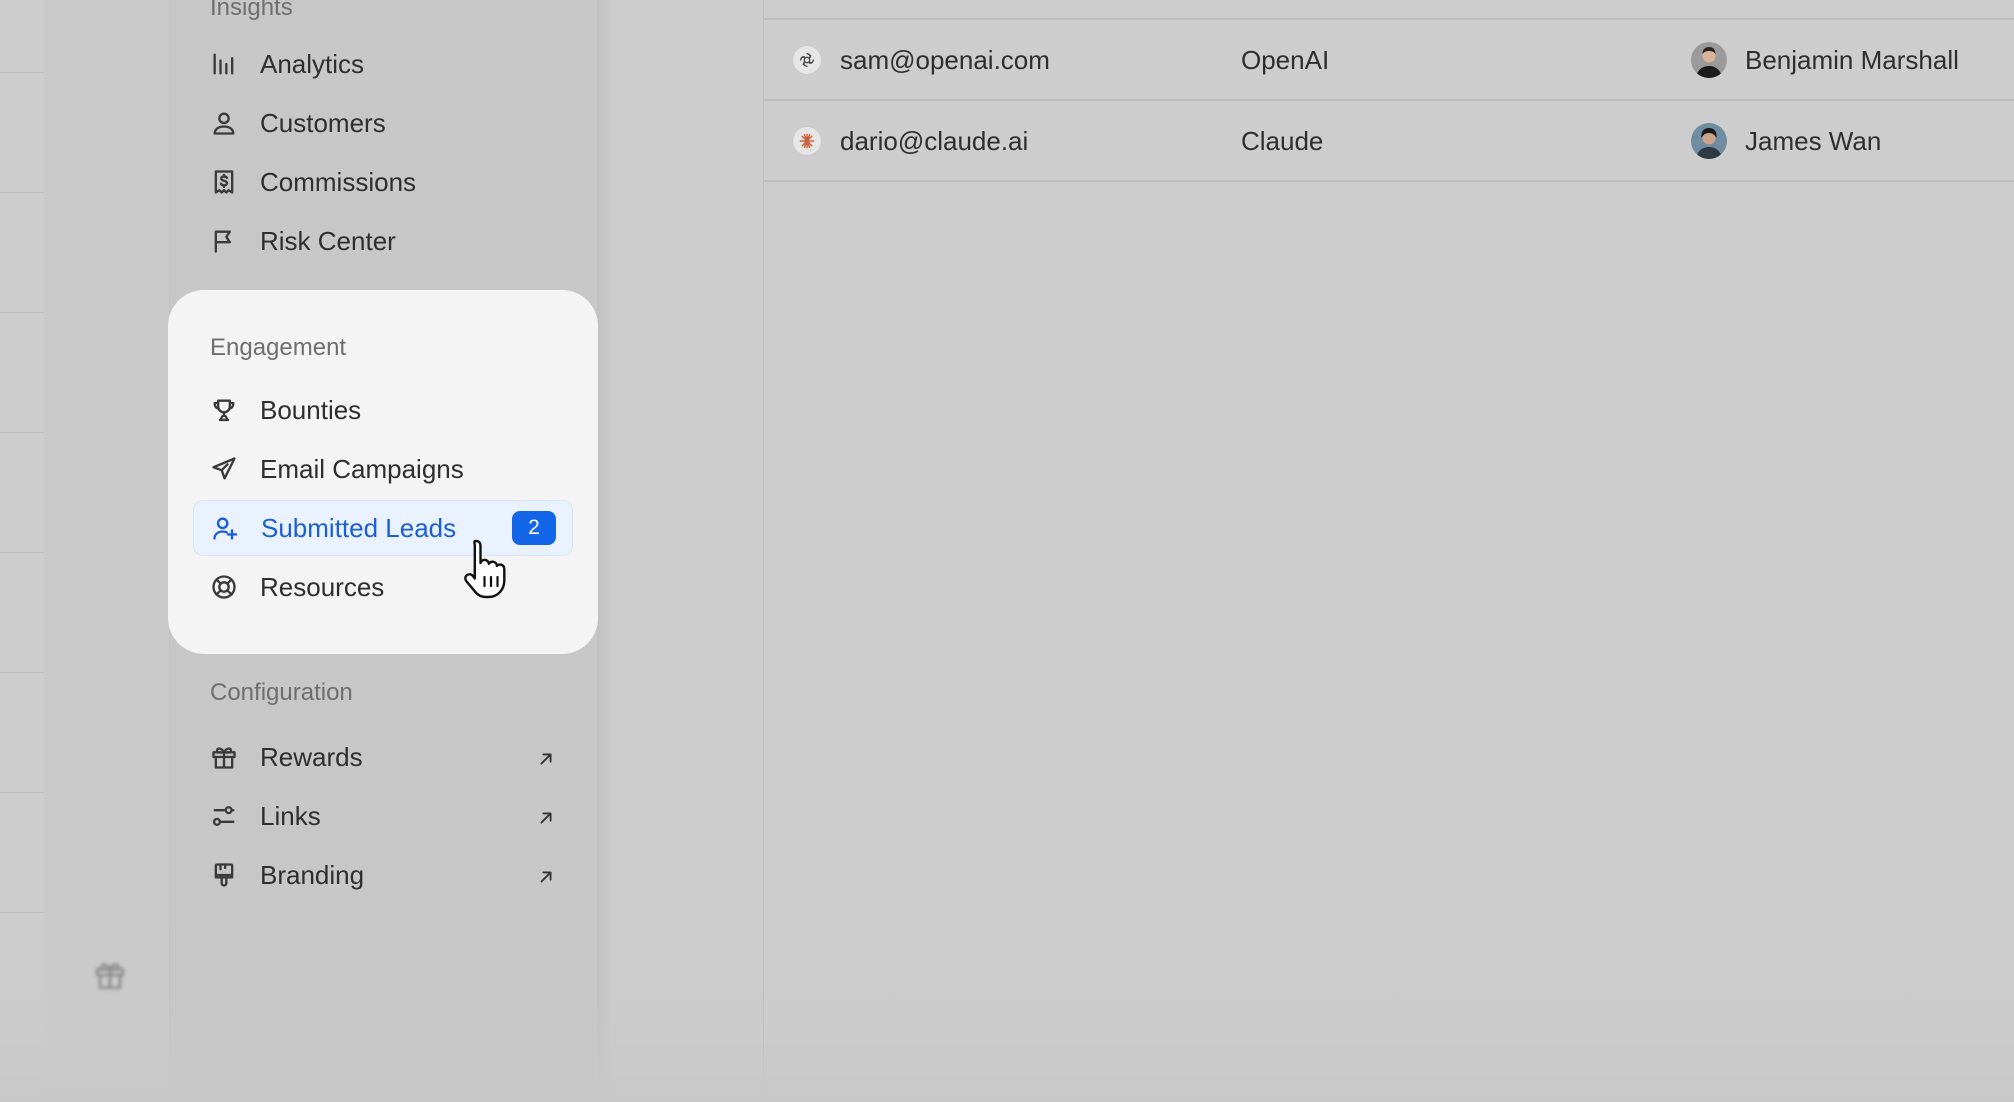 The height and width of the screenshot is (1102, 2014). What do you see at coordinates (290, 815) in the screenshot?
I see `sidebar-item-label: Links` at bounding box center [290, 815].